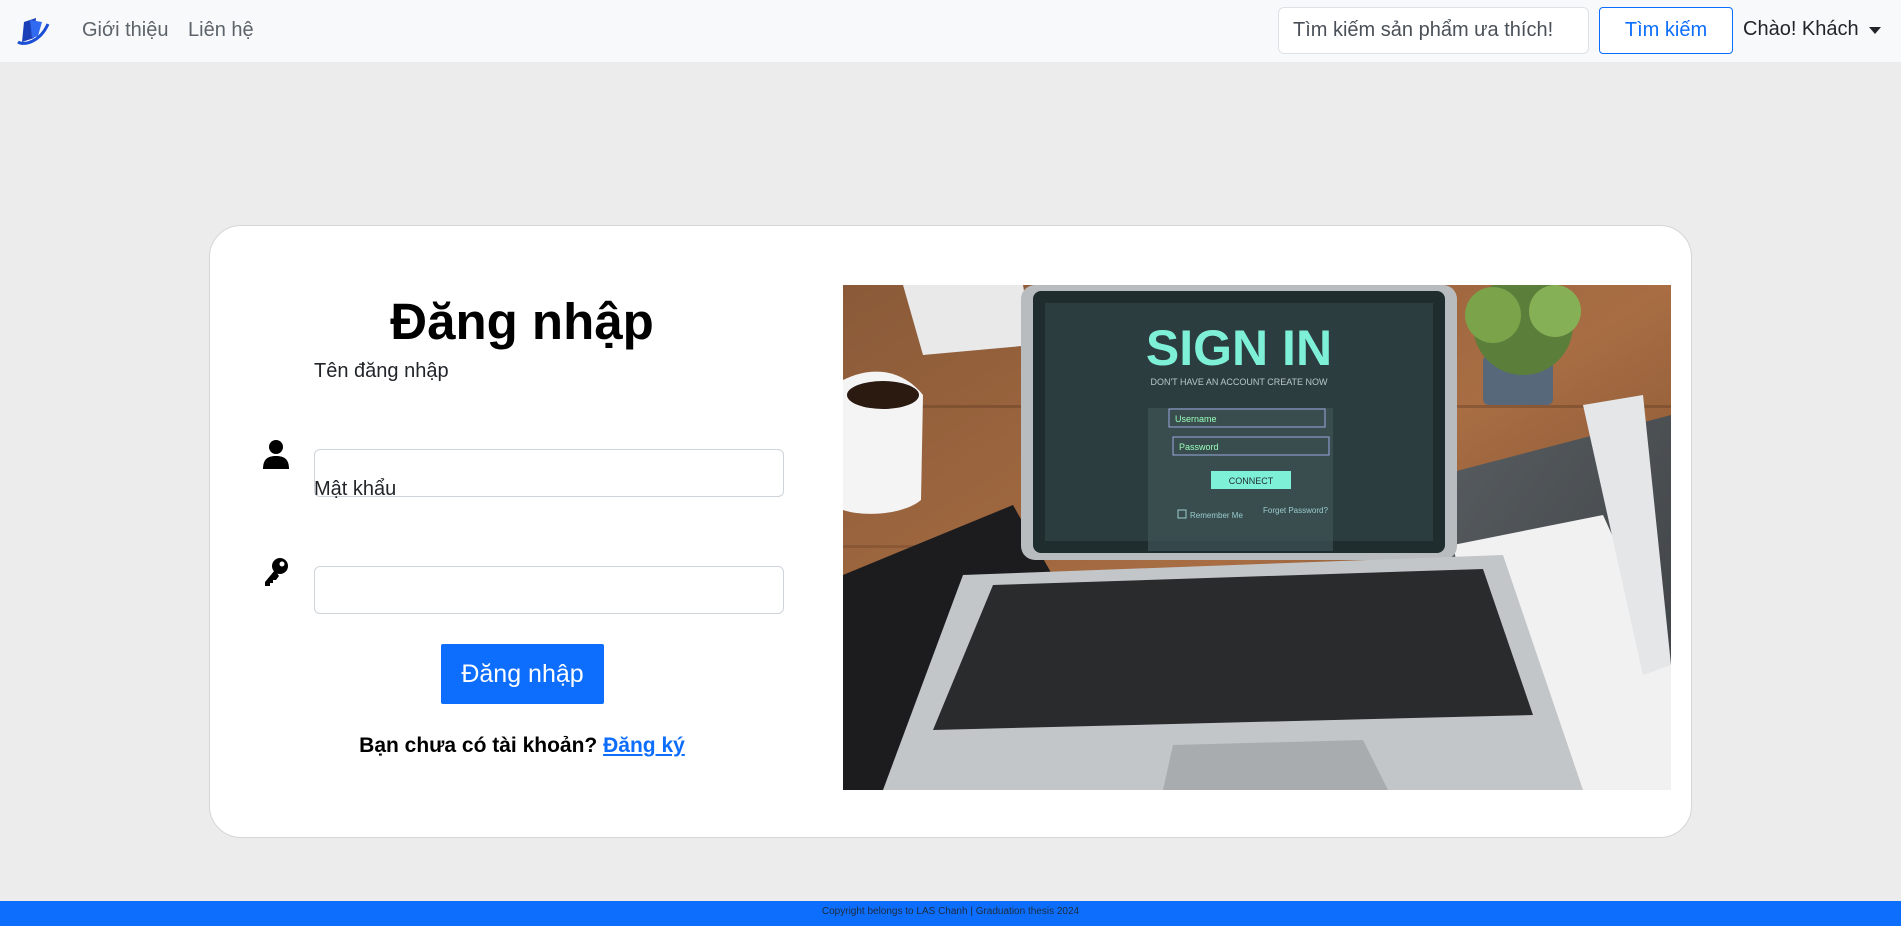 The width and height of the screenshot is (1901, 926). I want to click on user-dropdown-label: Chào! Khách, so click(1801, 29).